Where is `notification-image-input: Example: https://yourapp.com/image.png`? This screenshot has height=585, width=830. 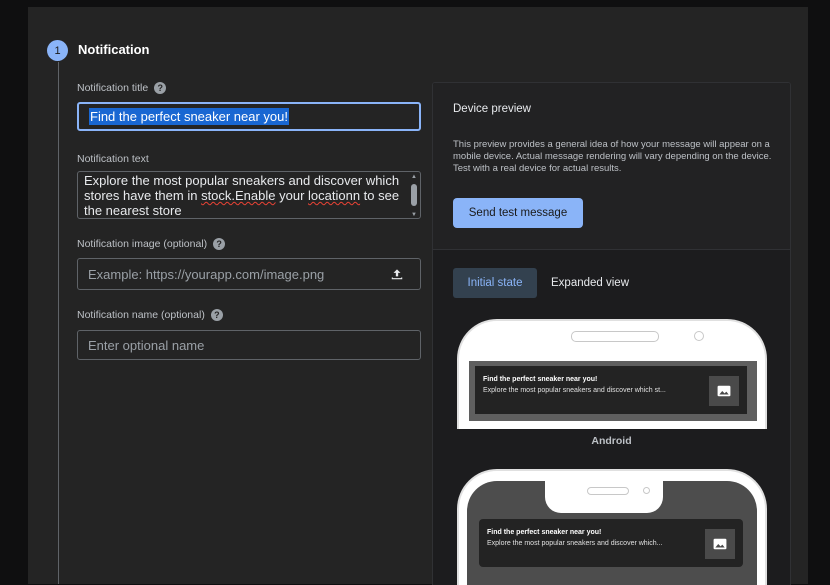 notification-image-input: Example: https://yourapp.com/image.png is located at coordinates (226, 274).